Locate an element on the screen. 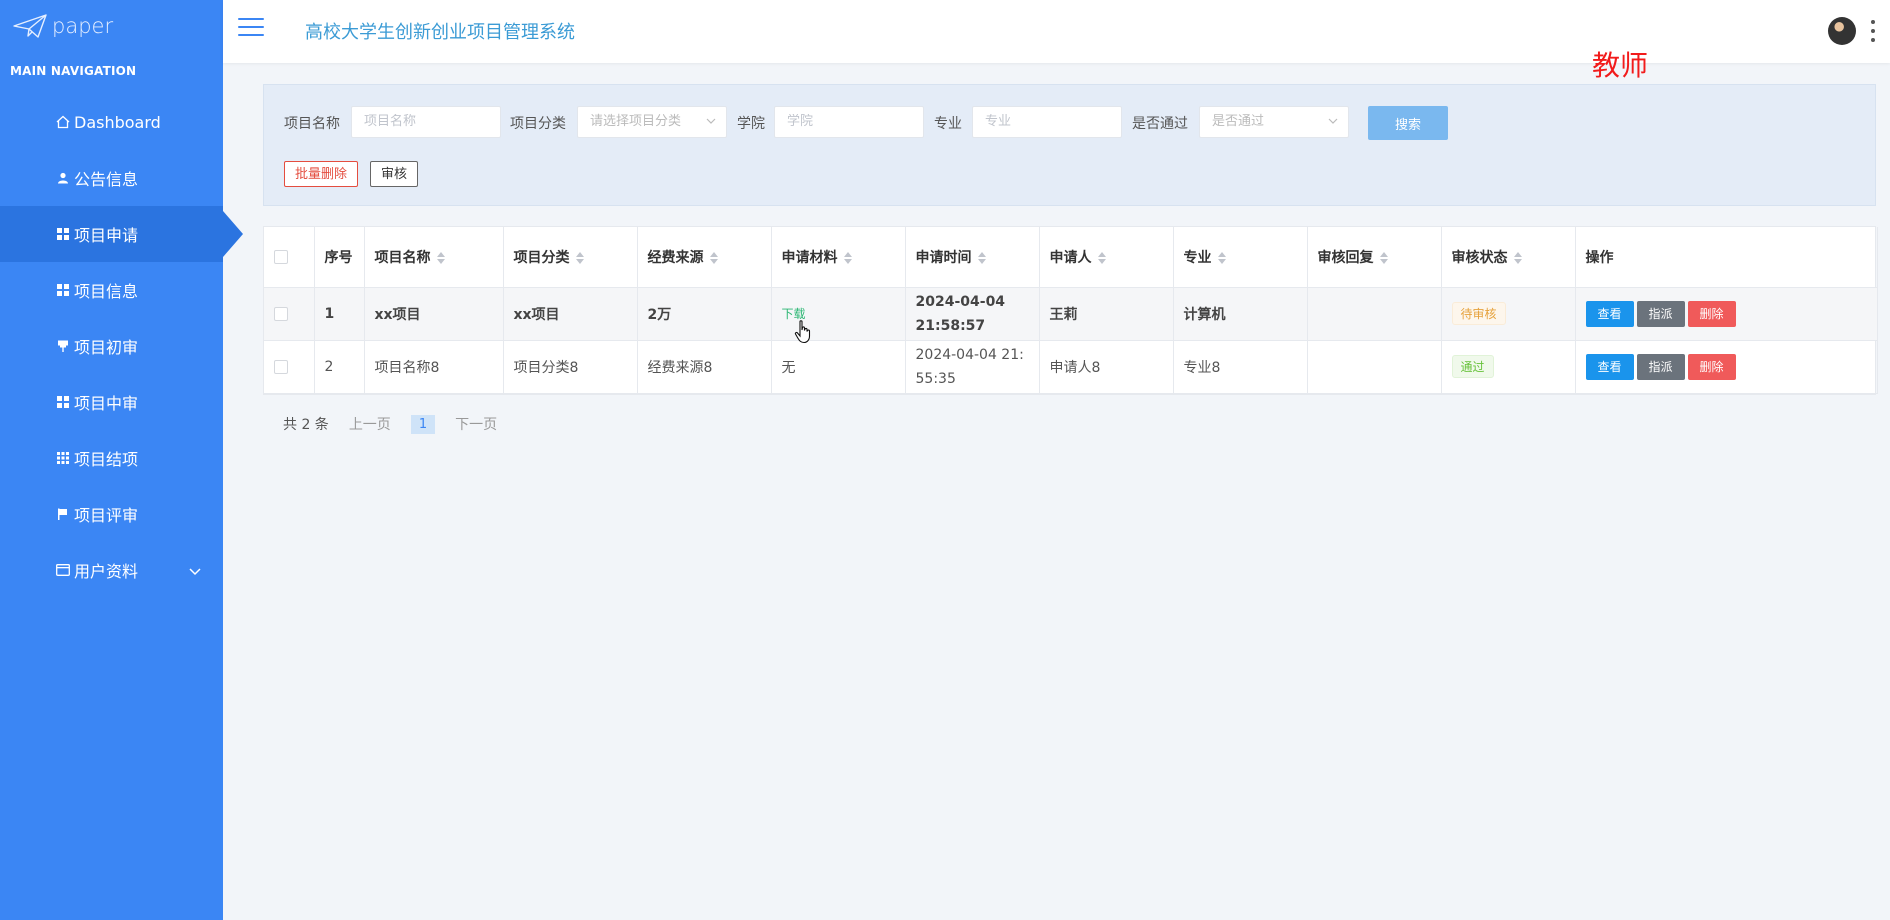  project-name-field is located at coordinates (426, 122).